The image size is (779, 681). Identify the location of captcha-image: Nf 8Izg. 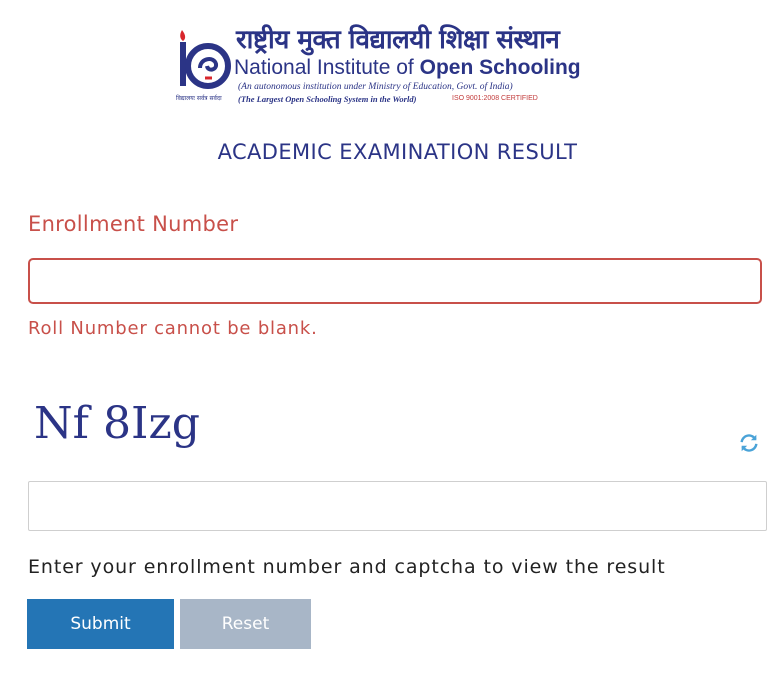
(117, 423).